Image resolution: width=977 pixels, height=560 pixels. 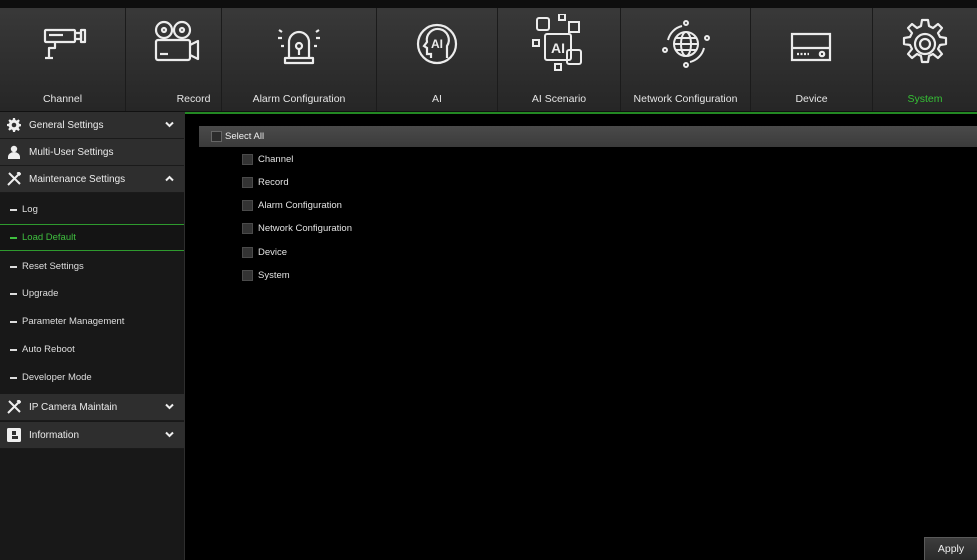 What do you see at coordinates (169, 178) in the screenshot?
I see `chevron-up-icon` at bounding box center [169, 178].